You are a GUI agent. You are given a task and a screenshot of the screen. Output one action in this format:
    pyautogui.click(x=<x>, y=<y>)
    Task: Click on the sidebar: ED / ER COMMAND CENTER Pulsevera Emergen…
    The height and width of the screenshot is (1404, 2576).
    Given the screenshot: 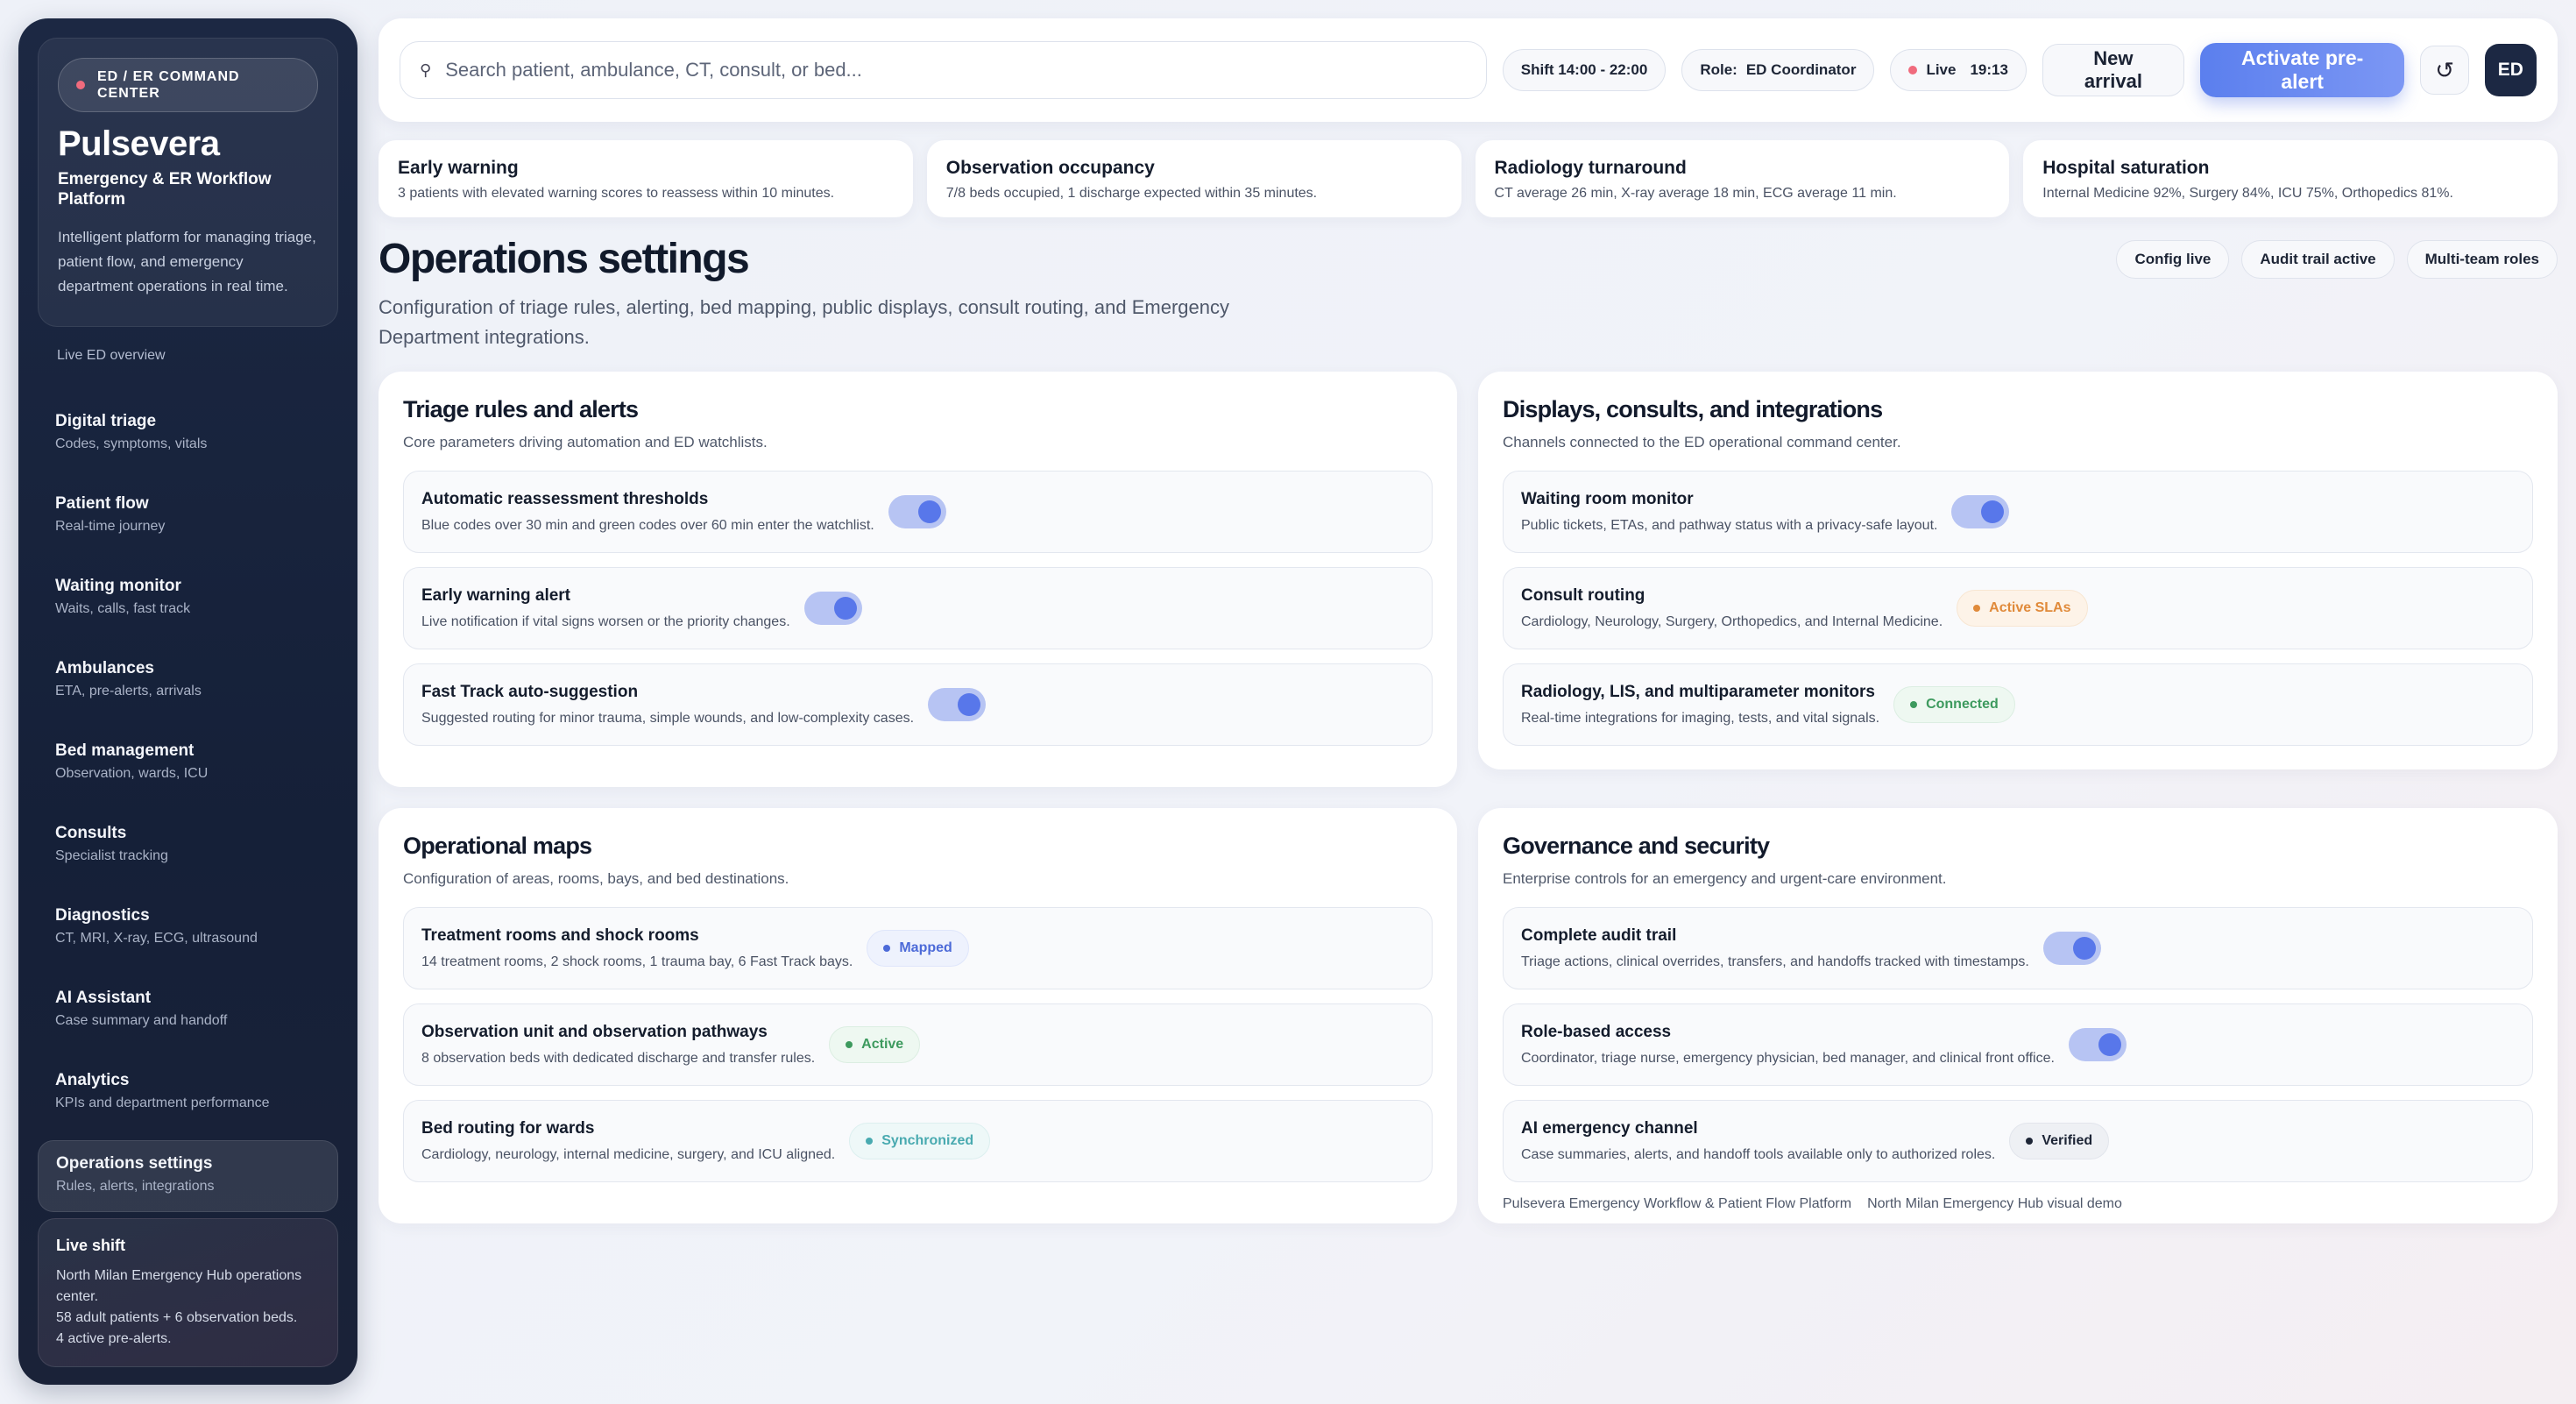 What is the action you would take?
    pyautogui.click(x=187, y=701)
    